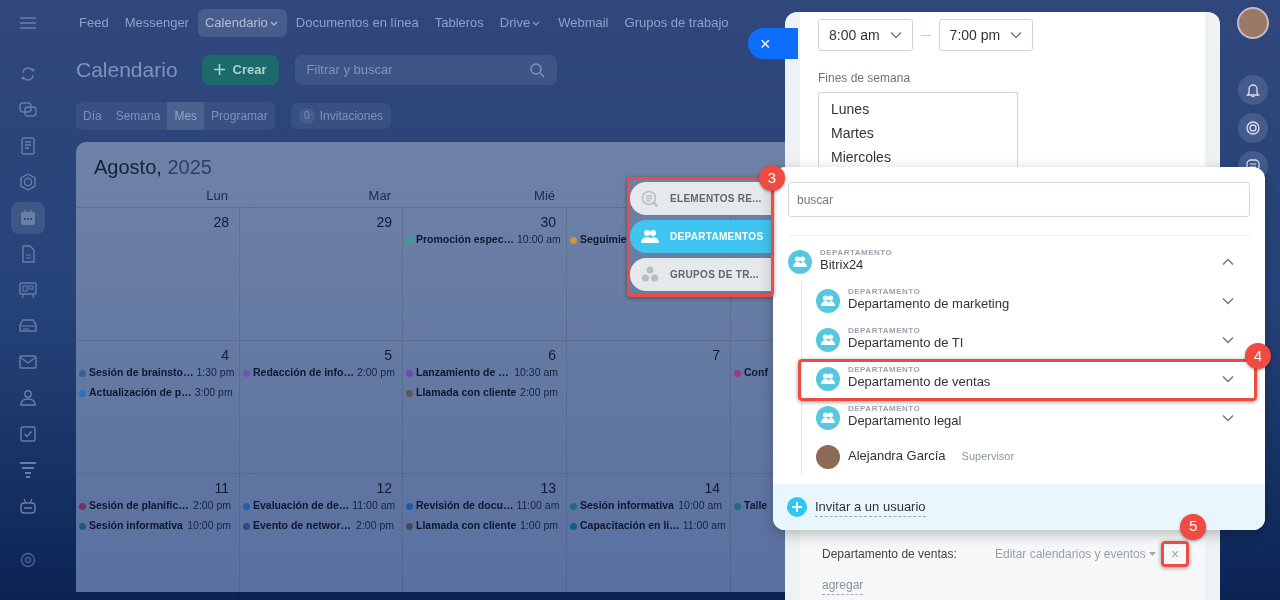 Image resolution: width=1280 pixels, height=600 pixels. What do you see at coordinates (856, 265) in the screenshot?
I see `item-name: Bitrix24` at bounding box center [856, 265].